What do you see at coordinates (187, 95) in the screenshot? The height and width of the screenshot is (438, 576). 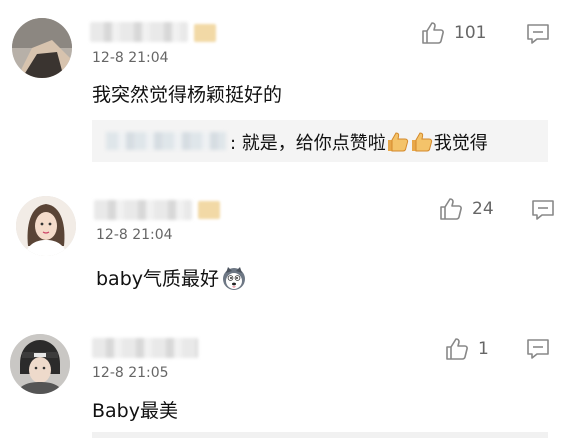 I see `comment-text: 我突然觉得杨颖挺好的` at bounding box center [187, 95].